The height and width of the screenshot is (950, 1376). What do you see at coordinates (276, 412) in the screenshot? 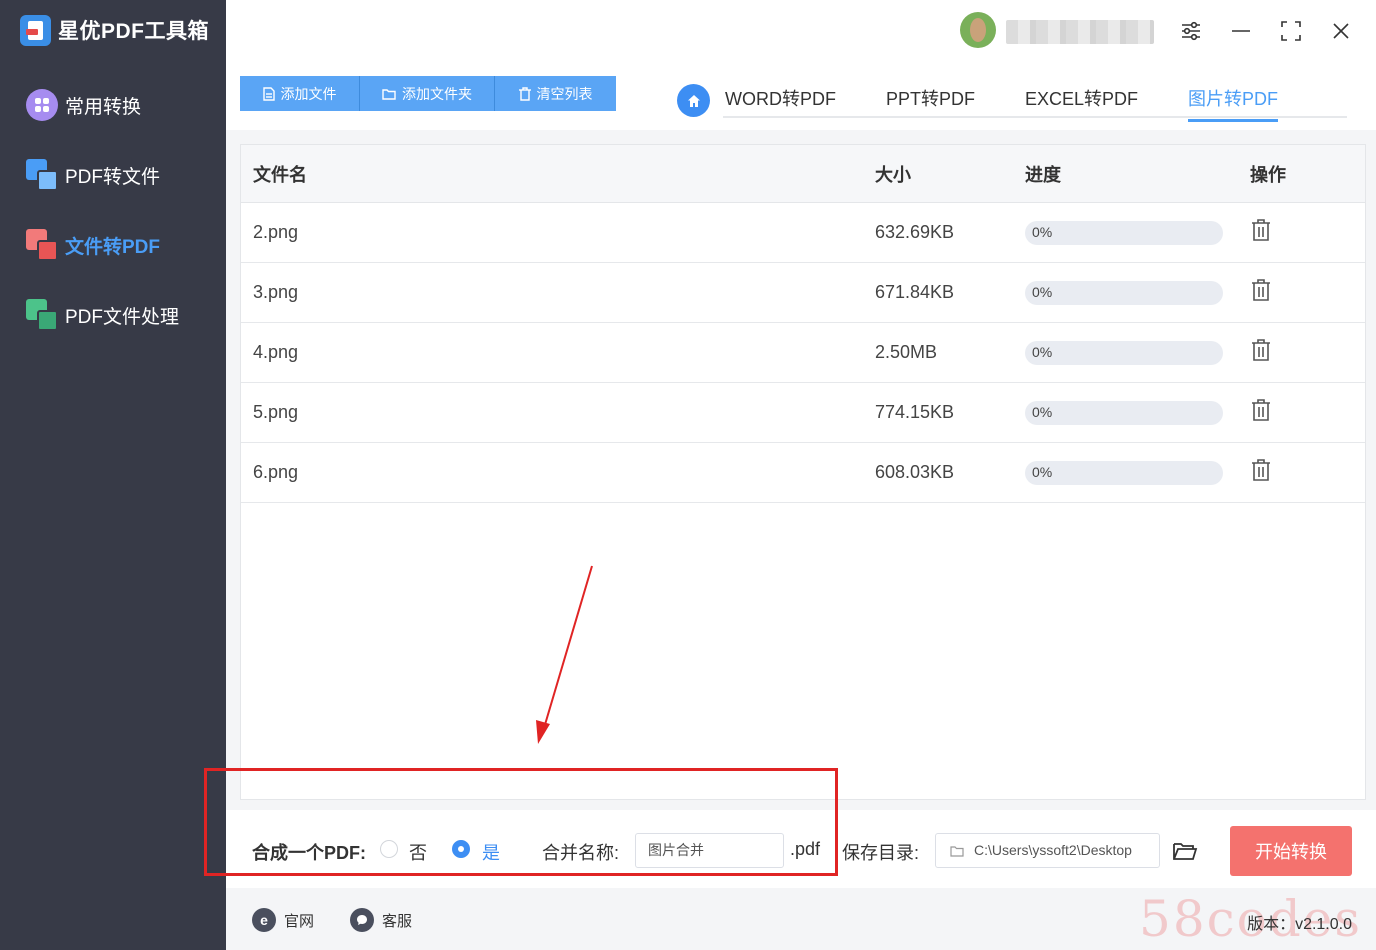
I see `file-name: 5.png` at bounding box center [276, 412].